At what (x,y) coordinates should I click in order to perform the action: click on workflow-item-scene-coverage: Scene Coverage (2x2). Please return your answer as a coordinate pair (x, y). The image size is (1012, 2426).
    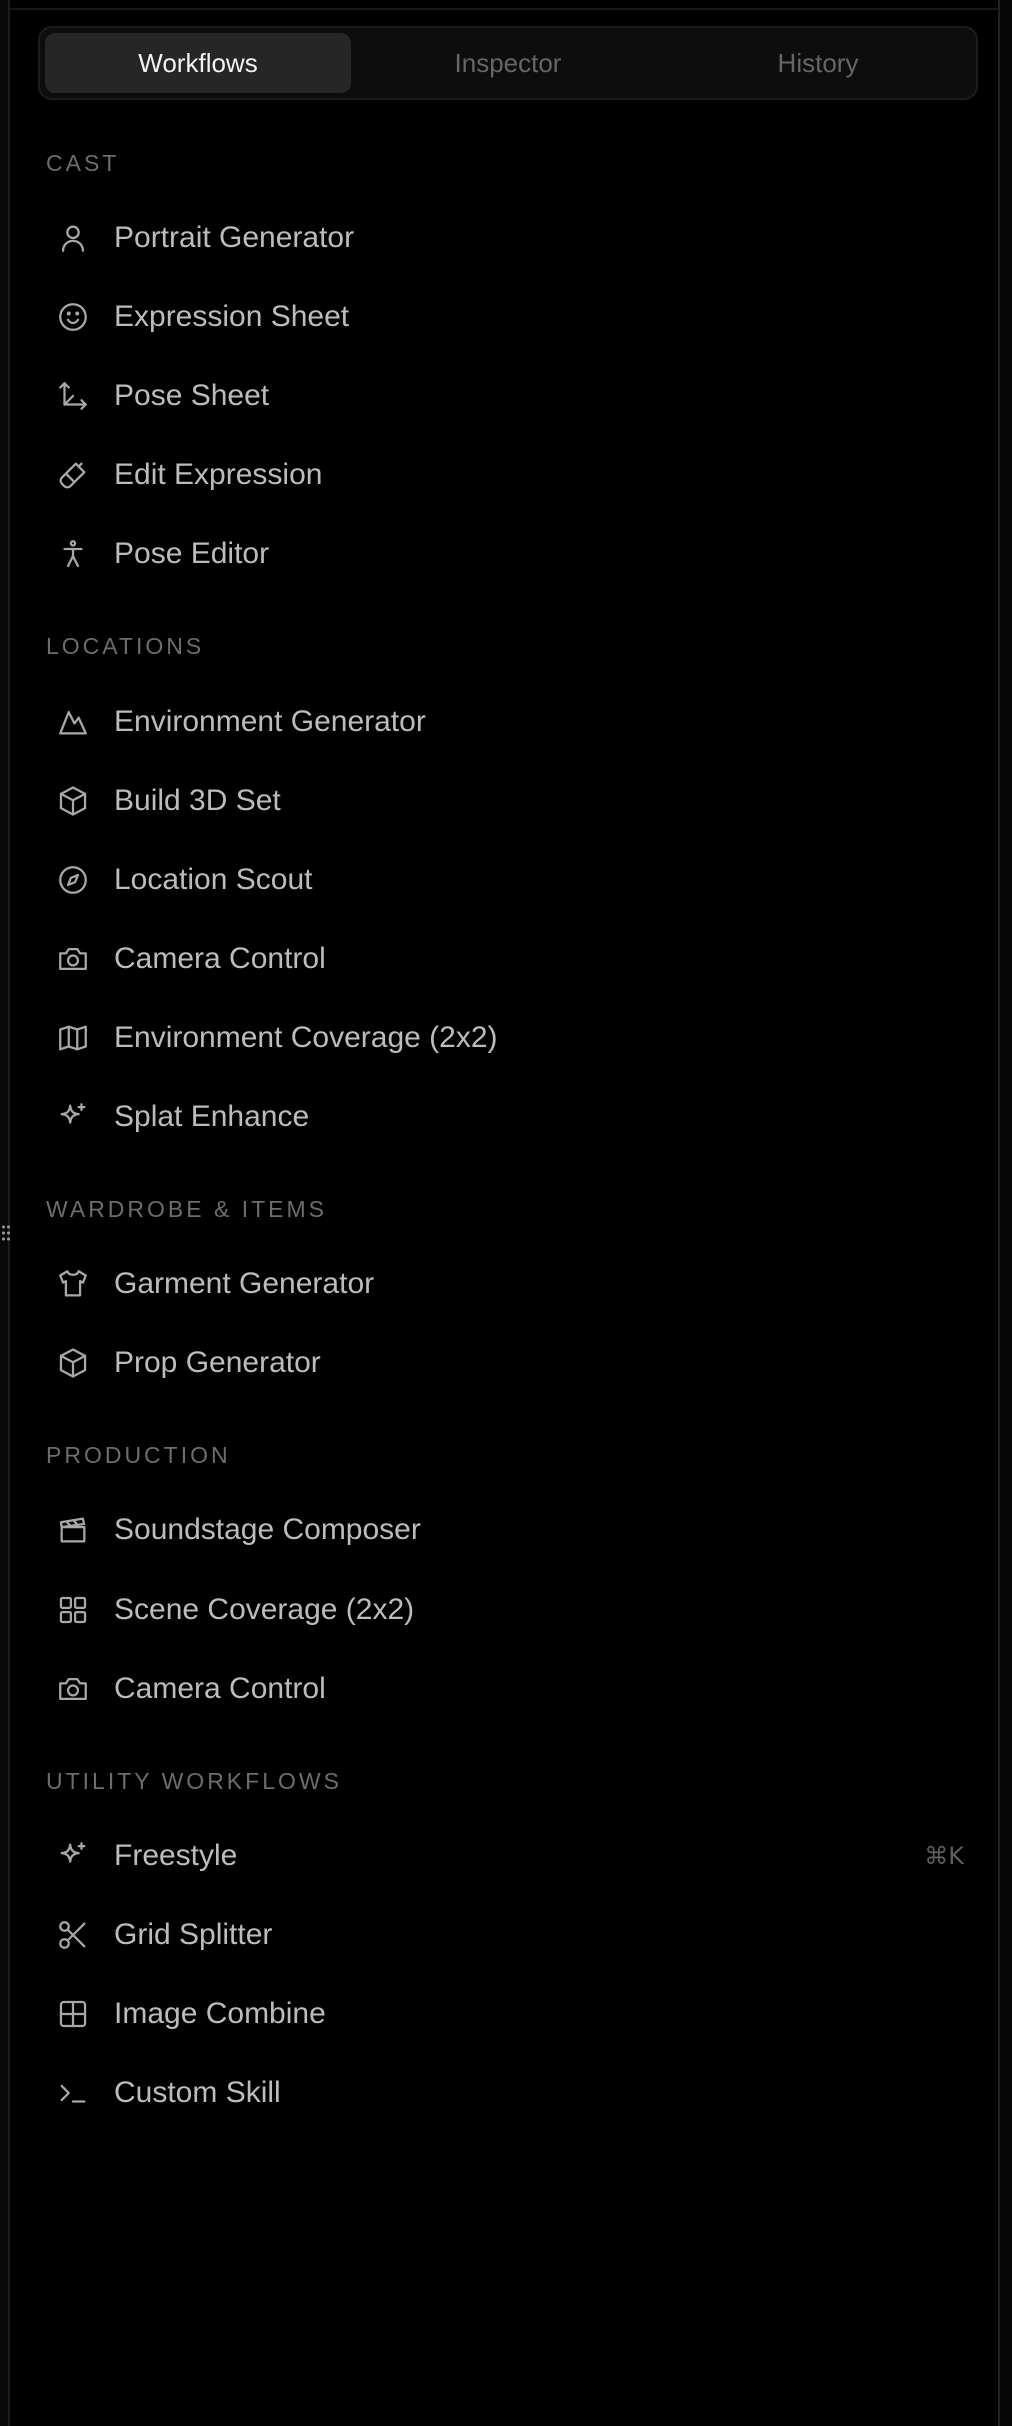
    Looking at the image, I should click on (516, 1610).